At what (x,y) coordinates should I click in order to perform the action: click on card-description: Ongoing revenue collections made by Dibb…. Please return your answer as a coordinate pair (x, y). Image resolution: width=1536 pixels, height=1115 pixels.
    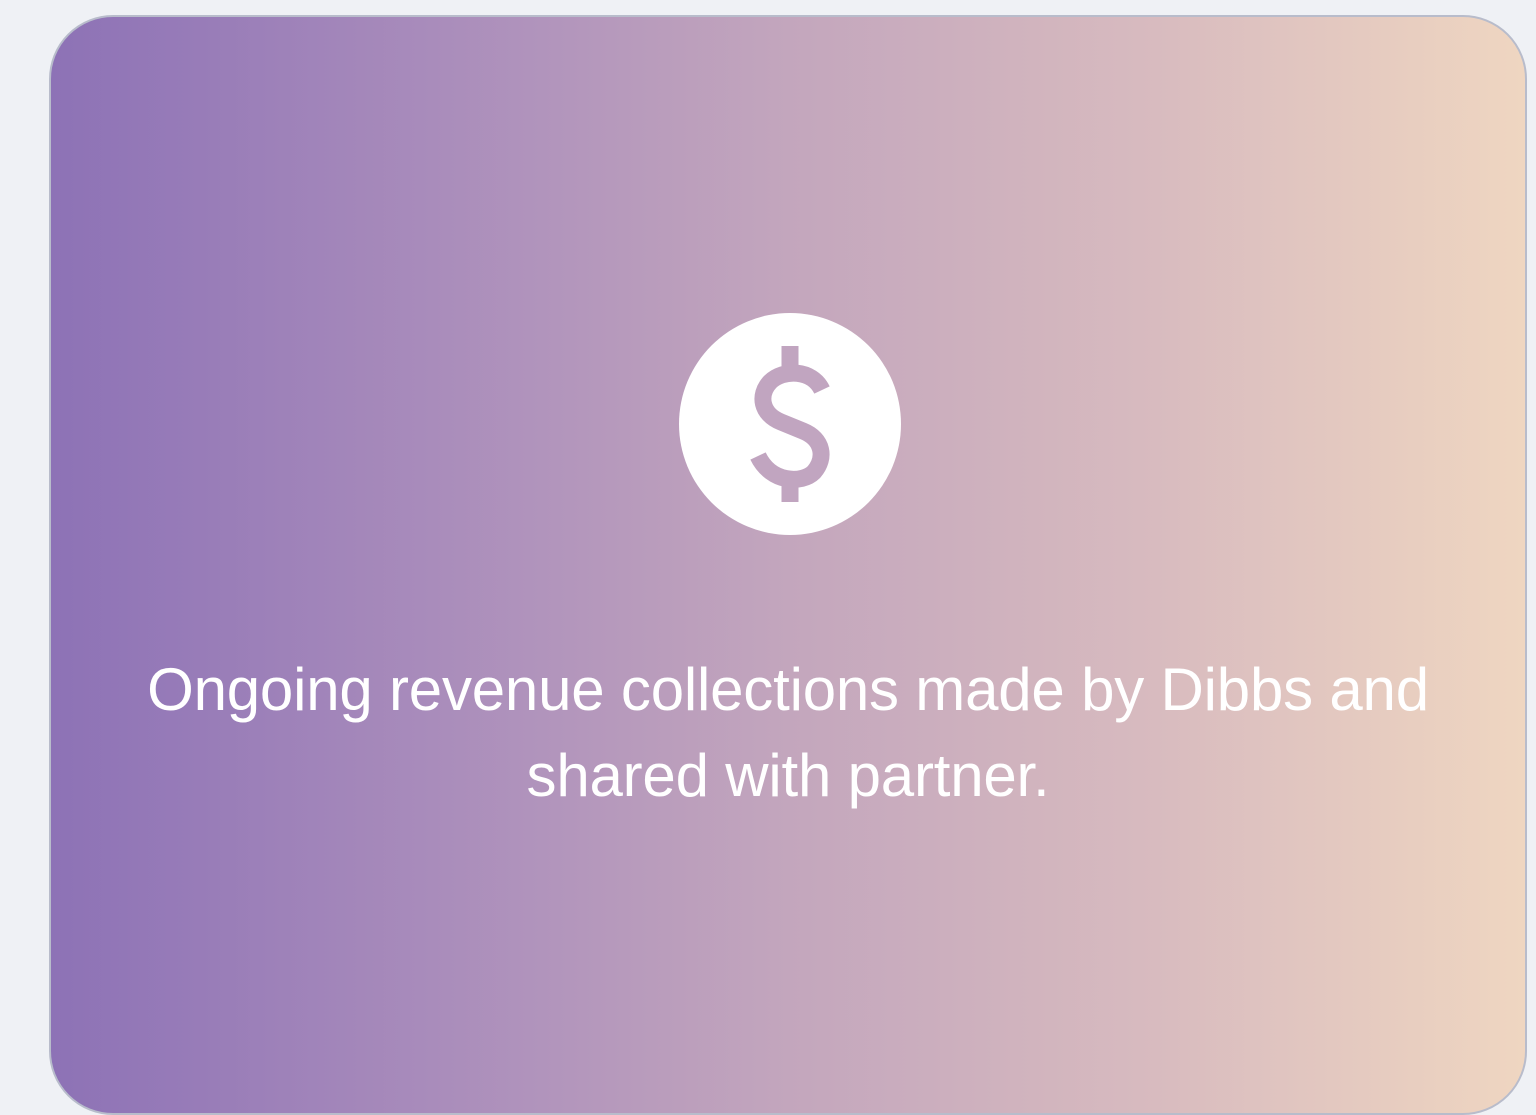
    Looking at the image, I should click on (788, 732).